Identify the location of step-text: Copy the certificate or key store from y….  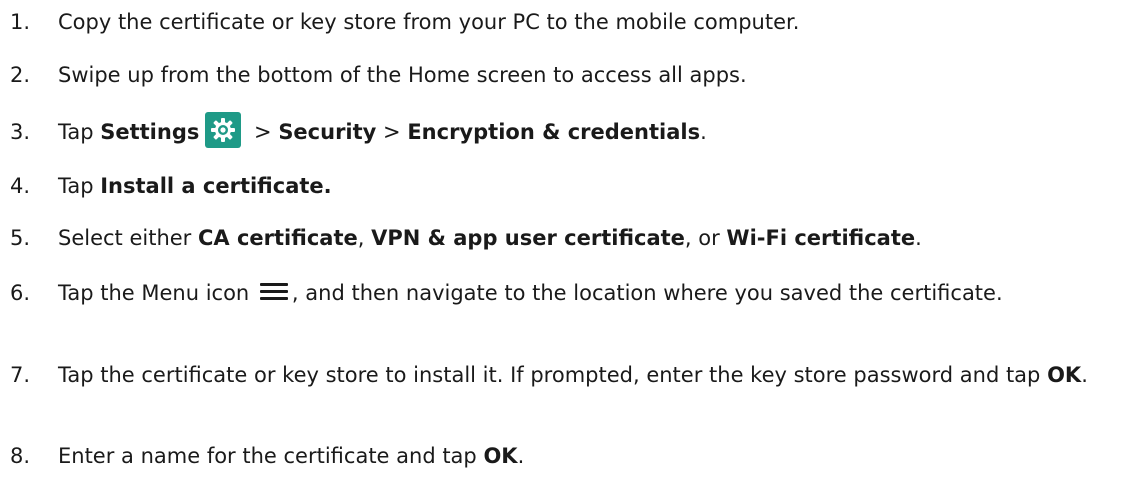
(598, 22).